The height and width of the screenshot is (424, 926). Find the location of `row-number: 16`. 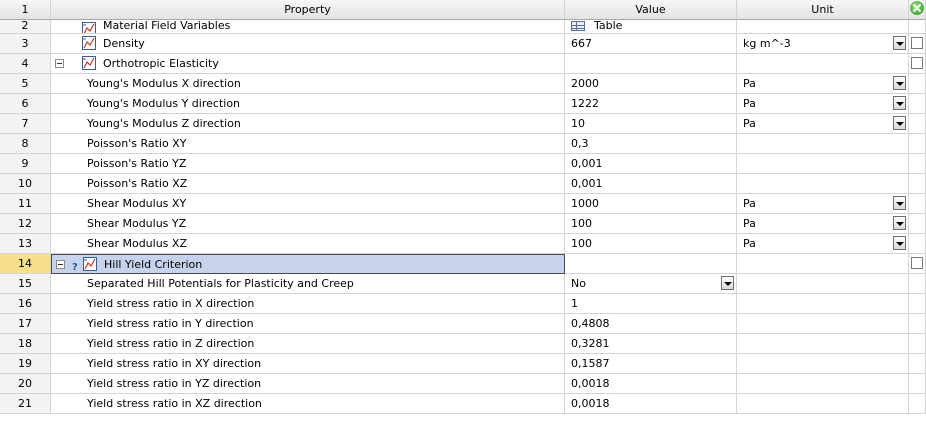

row-number: 16 is located at coordinates (25, 304).